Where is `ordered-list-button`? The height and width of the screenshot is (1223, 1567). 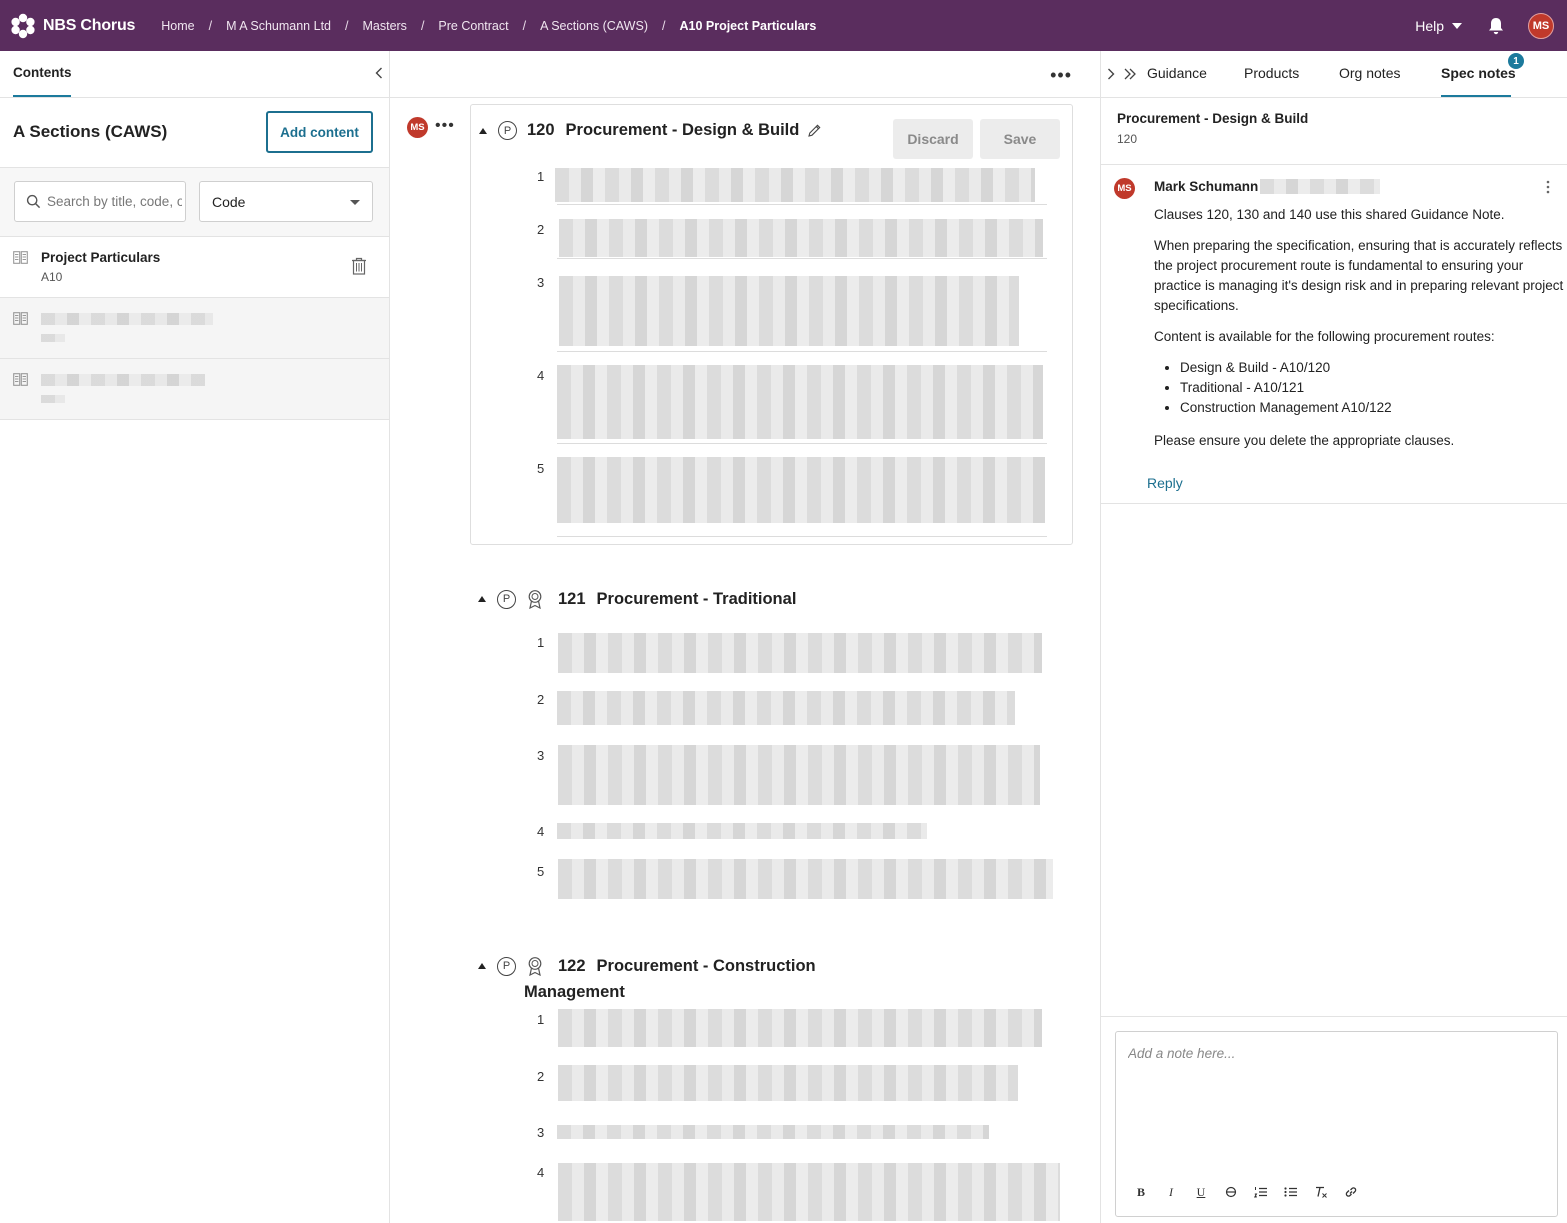
ordered-list-button is located at coordinates (1261, 1192).